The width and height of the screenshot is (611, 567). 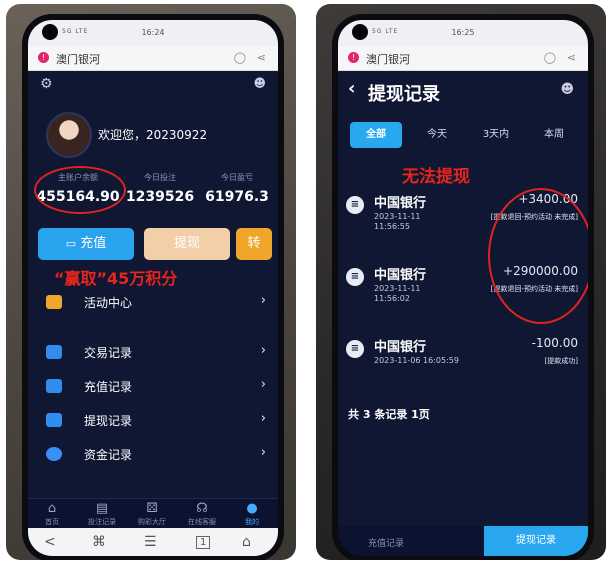 I want to click on tab-bets: ▤ 投注记录, so click(x=102, y=514).